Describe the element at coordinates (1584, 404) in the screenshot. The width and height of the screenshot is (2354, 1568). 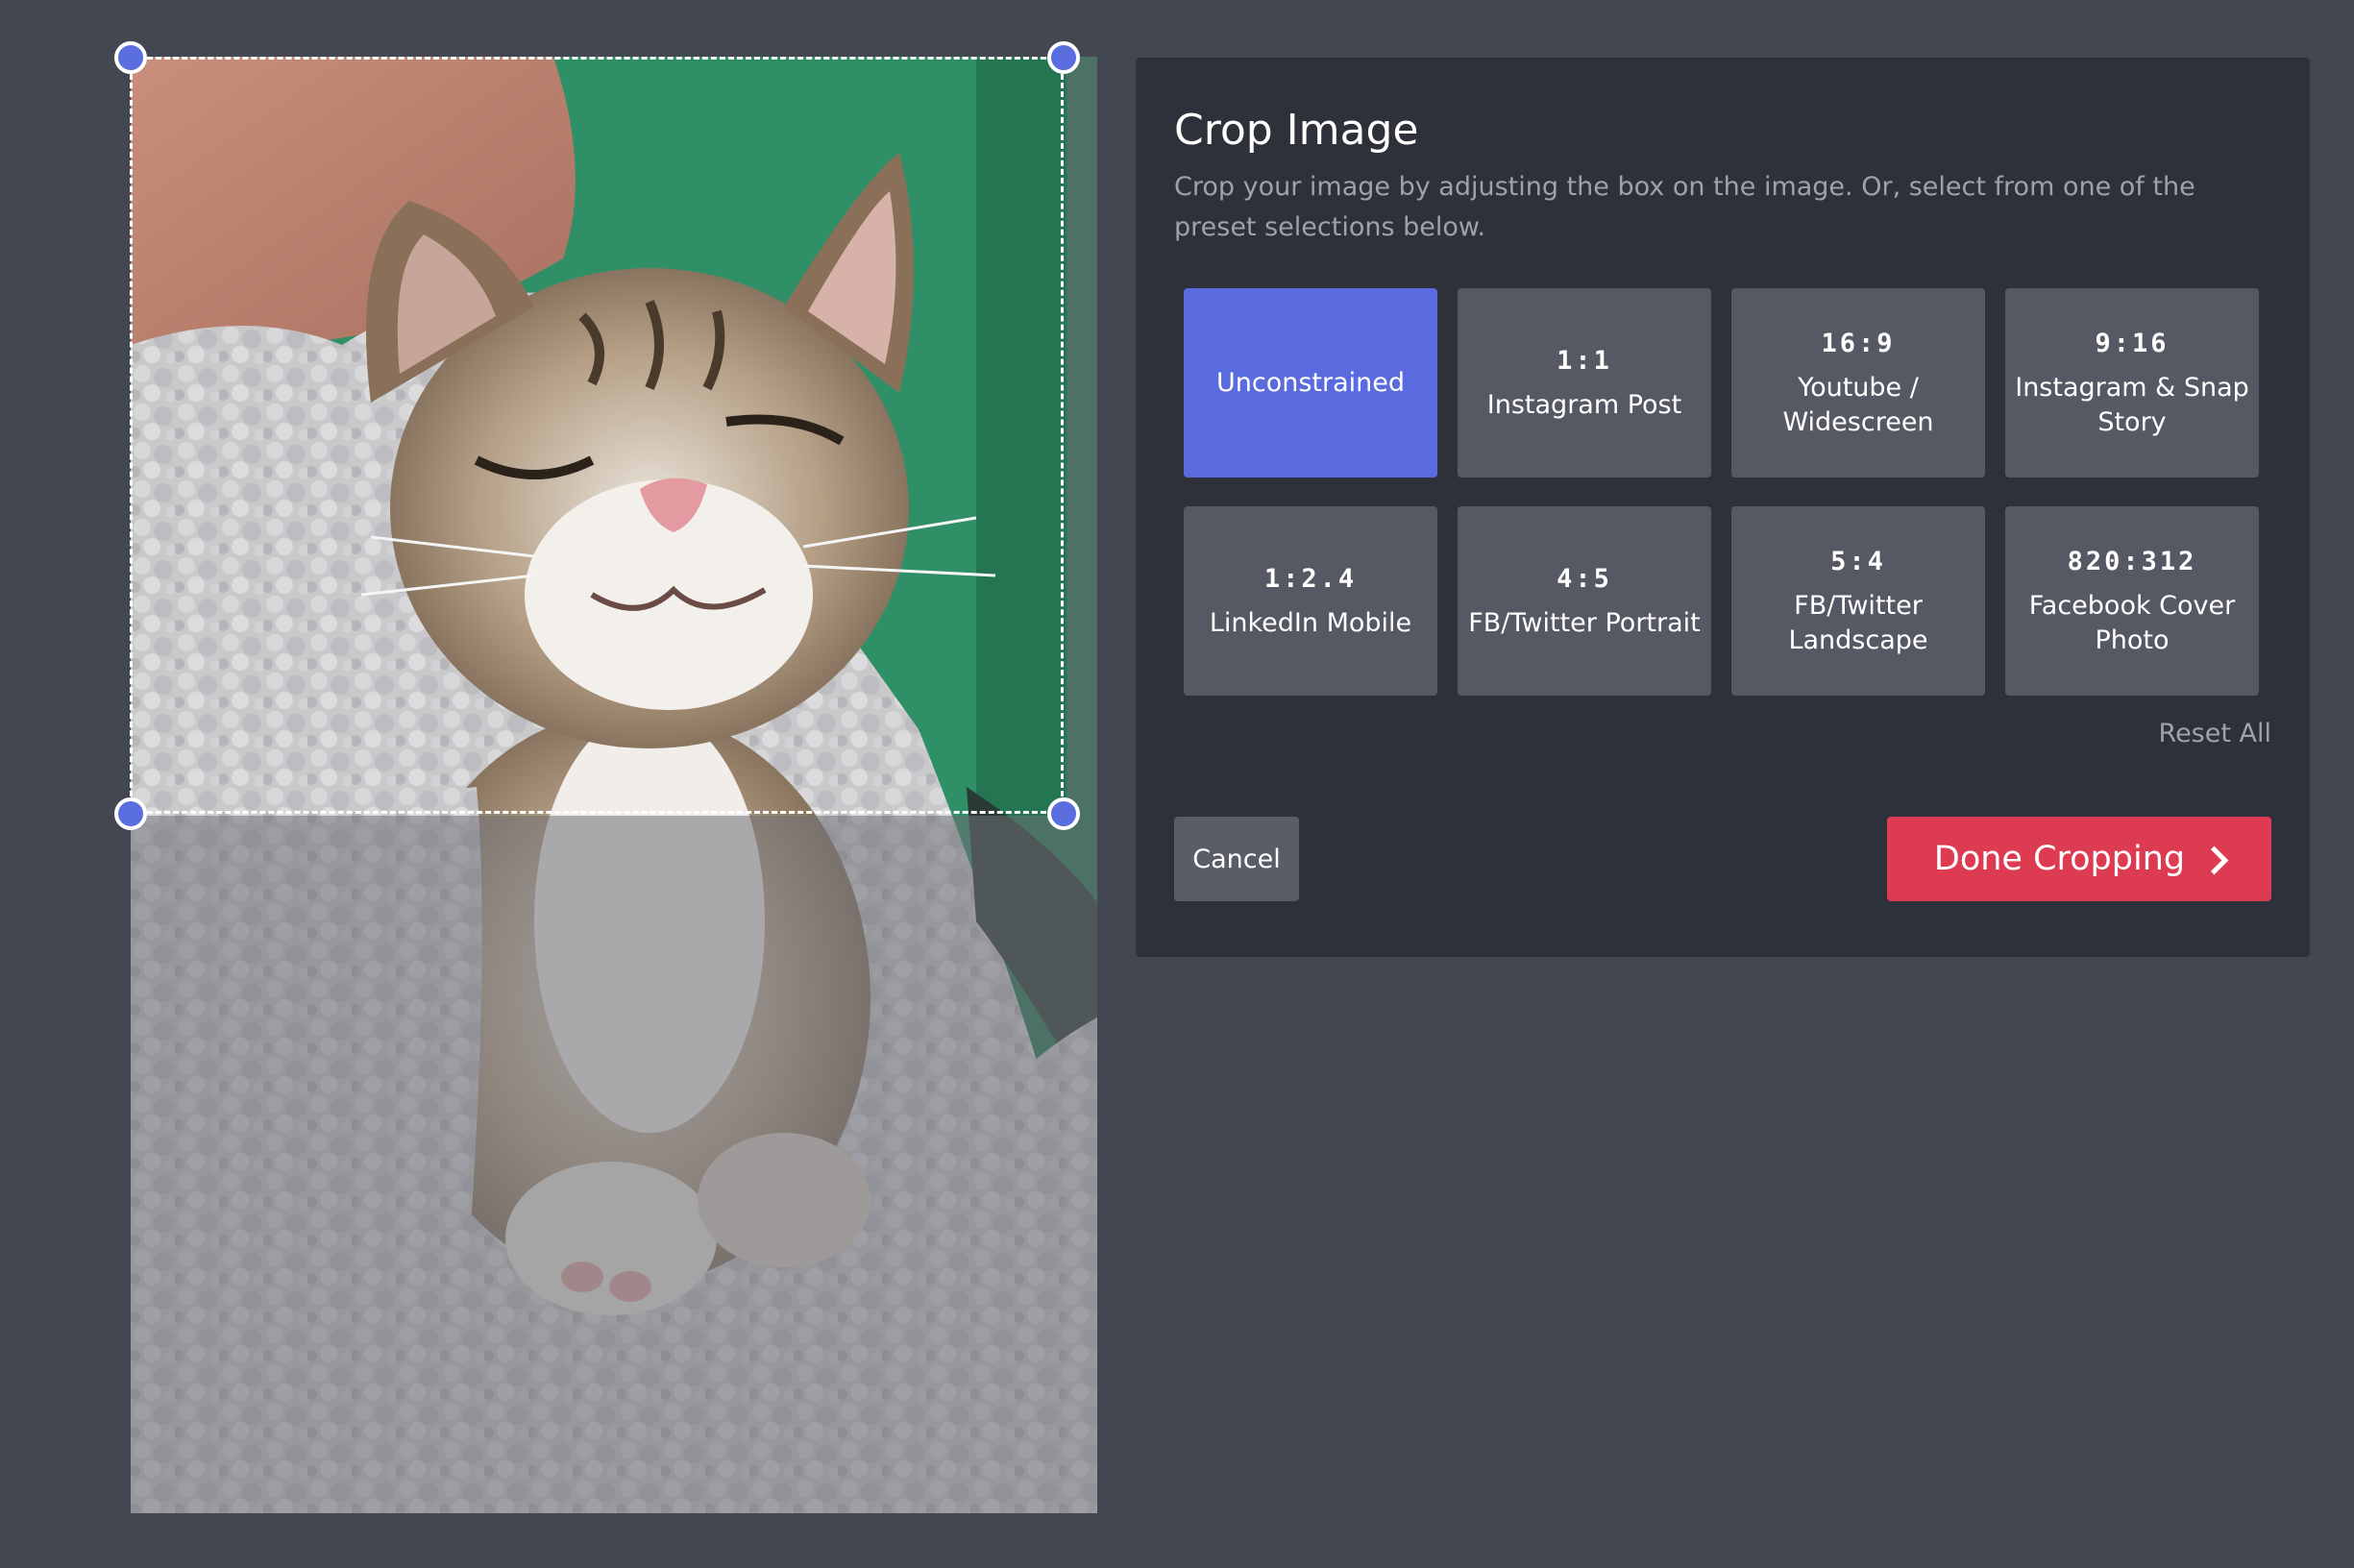
I see `preset-label: Instagram Post` at that location.